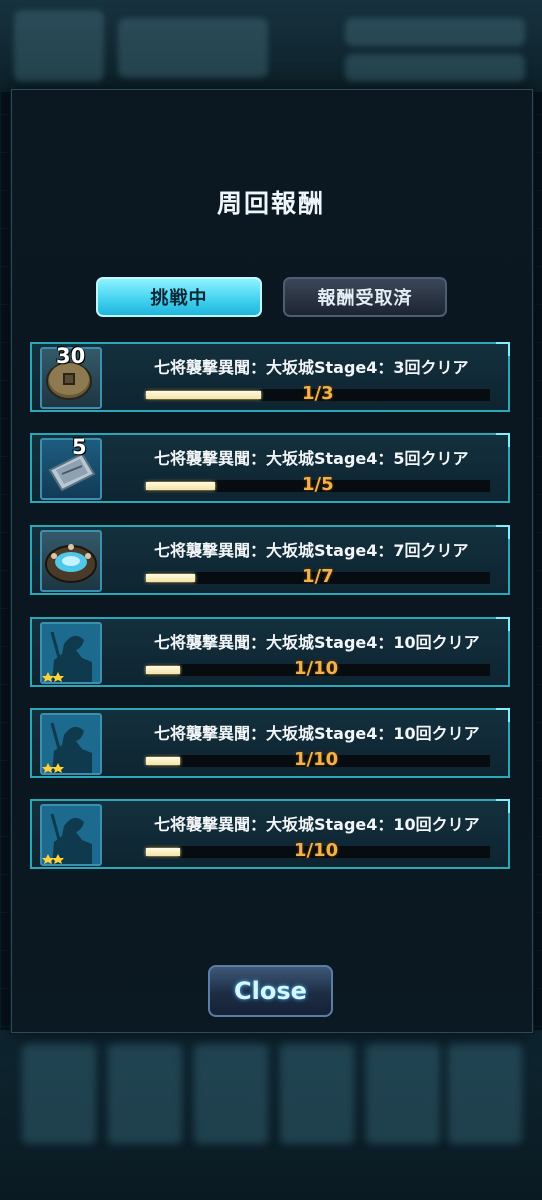  What do you see at coordinates (71, 561) in the screenshot?
I see `gem-stone-icon` at bounding box center [71, 561].